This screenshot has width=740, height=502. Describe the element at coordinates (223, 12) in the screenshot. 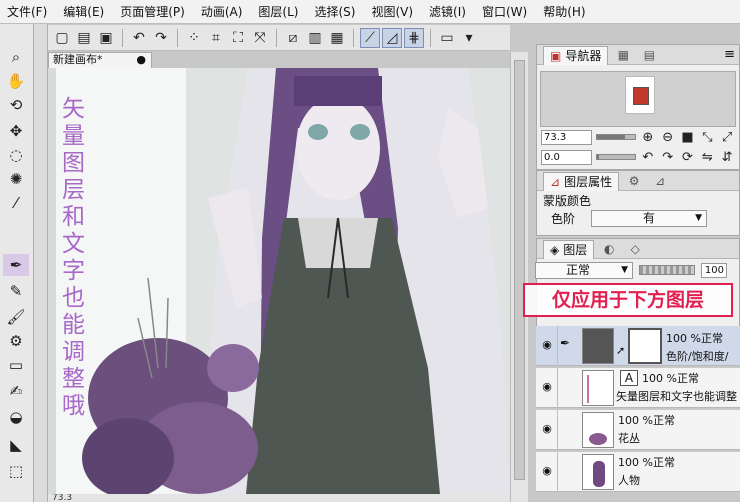

I see `menu-animation: 动画(A)` at that location.